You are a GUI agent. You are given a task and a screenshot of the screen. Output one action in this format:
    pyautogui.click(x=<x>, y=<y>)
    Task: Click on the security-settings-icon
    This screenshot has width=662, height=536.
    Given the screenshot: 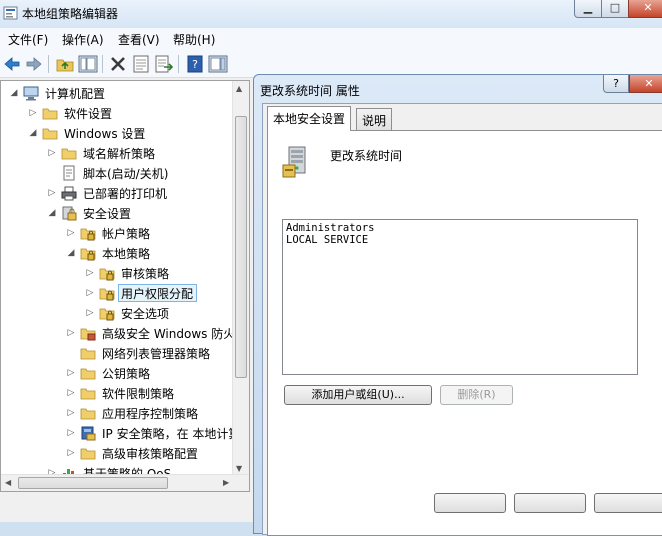 What is the action you would take?
    pyautogui.click(x=69, y=213)
    